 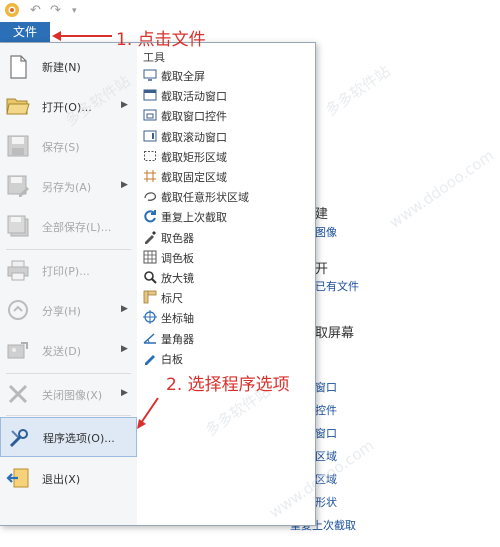 What do you see at coordinates (228, 385) in the screenshot?
I see `annotation-step2: 2. 选择程序选项` at bounding box center [228, 385].